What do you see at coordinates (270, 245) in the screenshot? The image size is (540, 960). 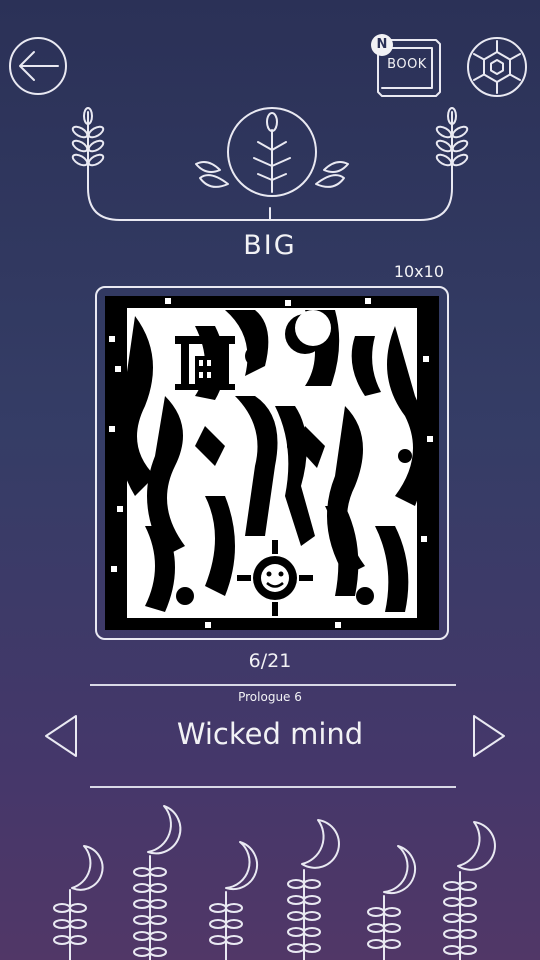 I see `size-title: BIG` at bounding box center [270, 245].